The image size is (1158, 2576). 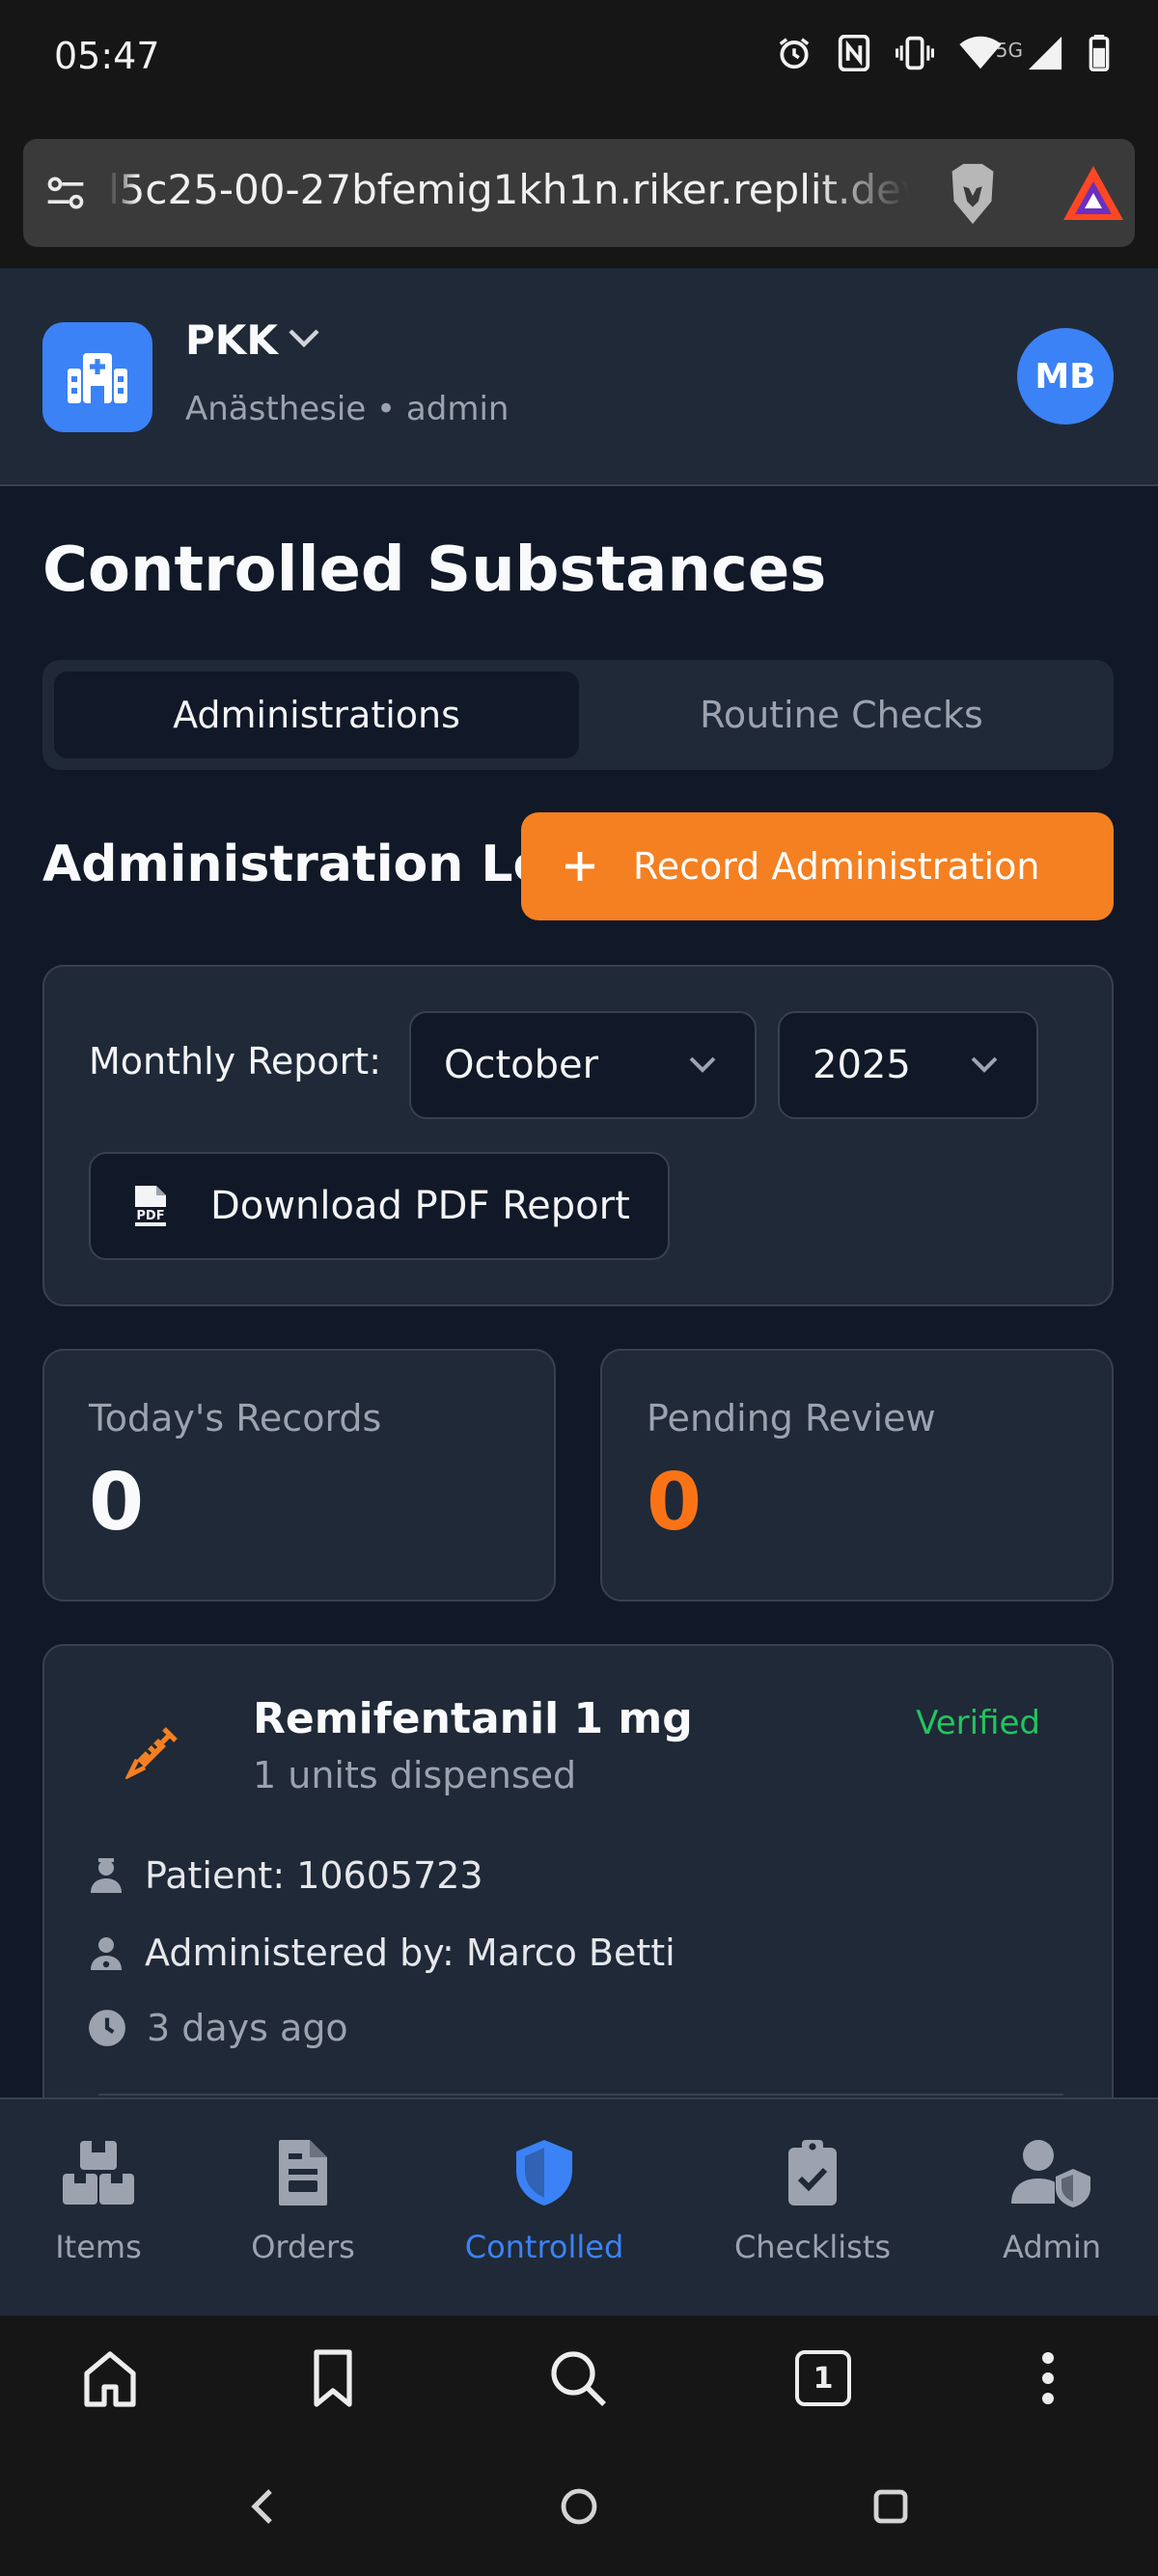 What do you see at coordinates (1045, 53) in the screenshot?
I see `signal-icon` at bounding box center [1045, 53].